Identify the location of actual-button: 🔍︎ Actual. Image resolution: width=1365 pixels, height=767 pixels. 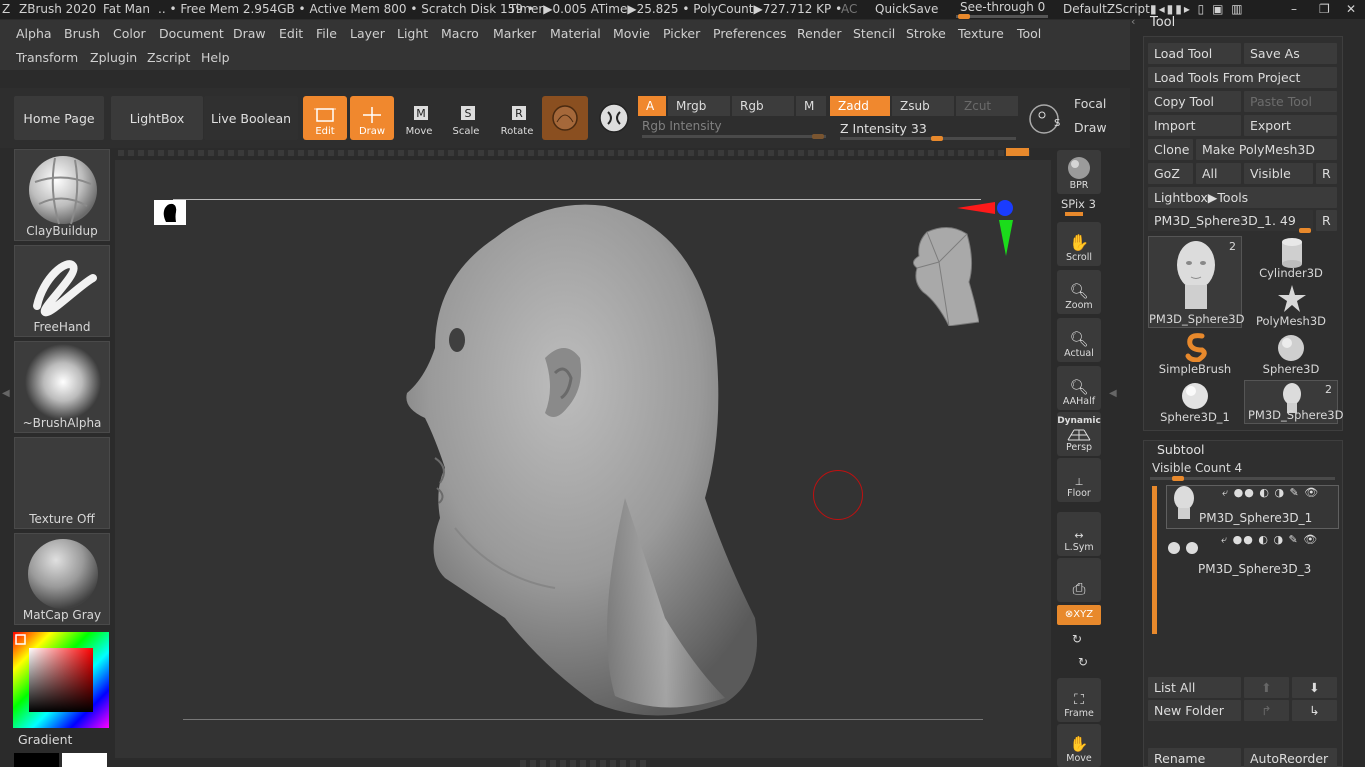
(1079, 340).